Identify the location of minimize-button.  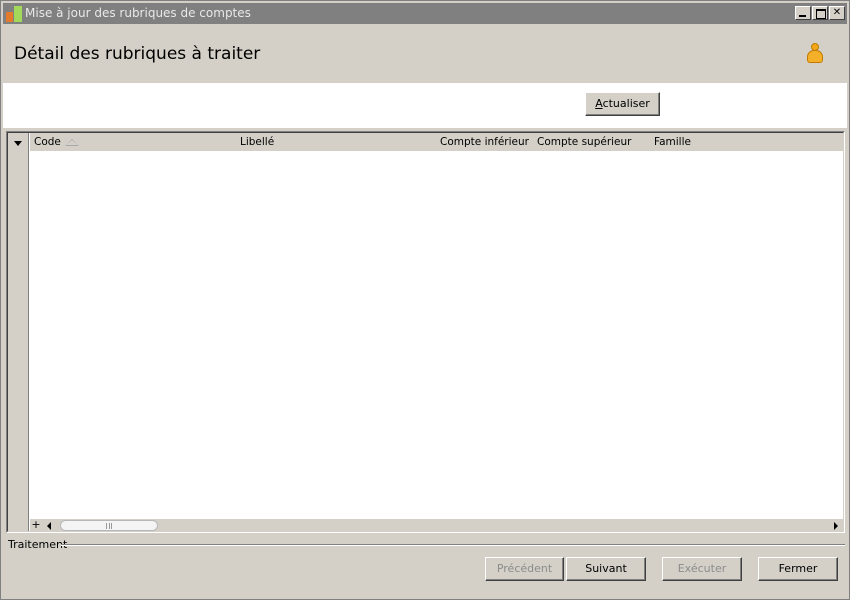
(803, 13).